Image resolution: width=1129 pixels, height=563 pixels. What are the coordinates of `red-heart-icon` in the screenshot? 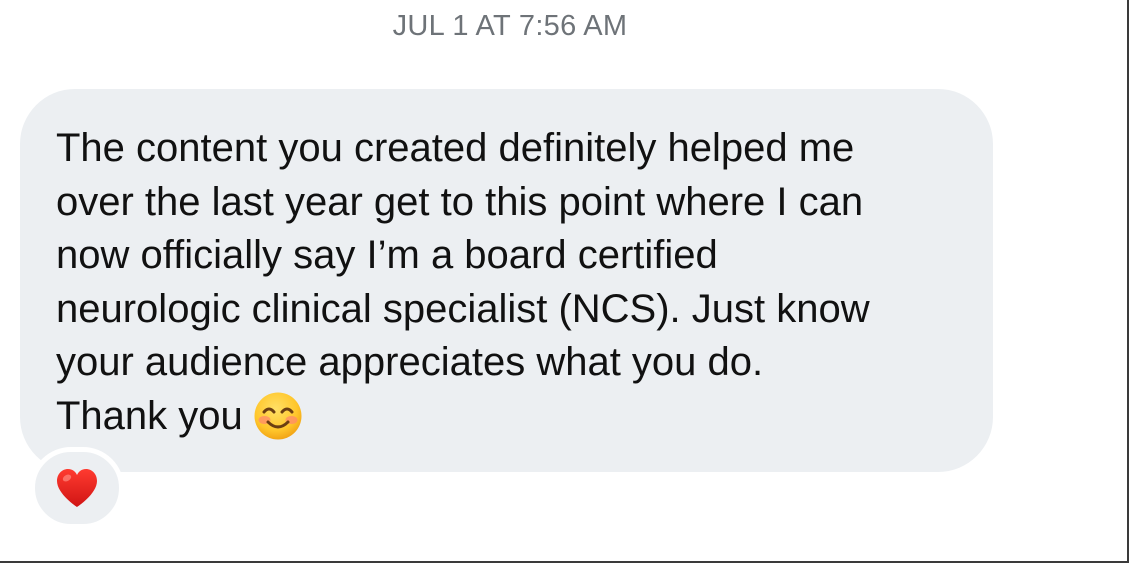 It's located at (77, 488).